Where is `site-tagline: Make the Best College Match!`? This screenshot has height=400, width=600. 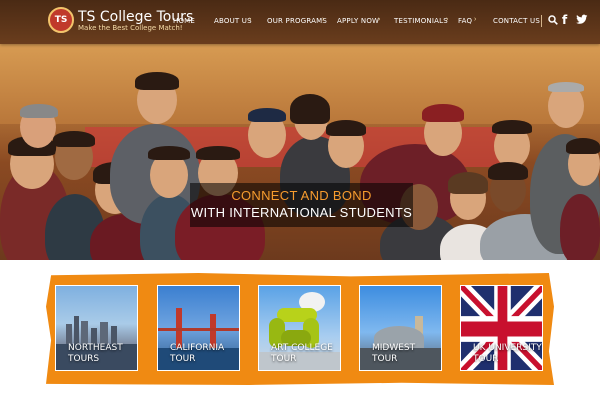
site-tagline: Make the Best College Match! is located at coordinates (130, 28).